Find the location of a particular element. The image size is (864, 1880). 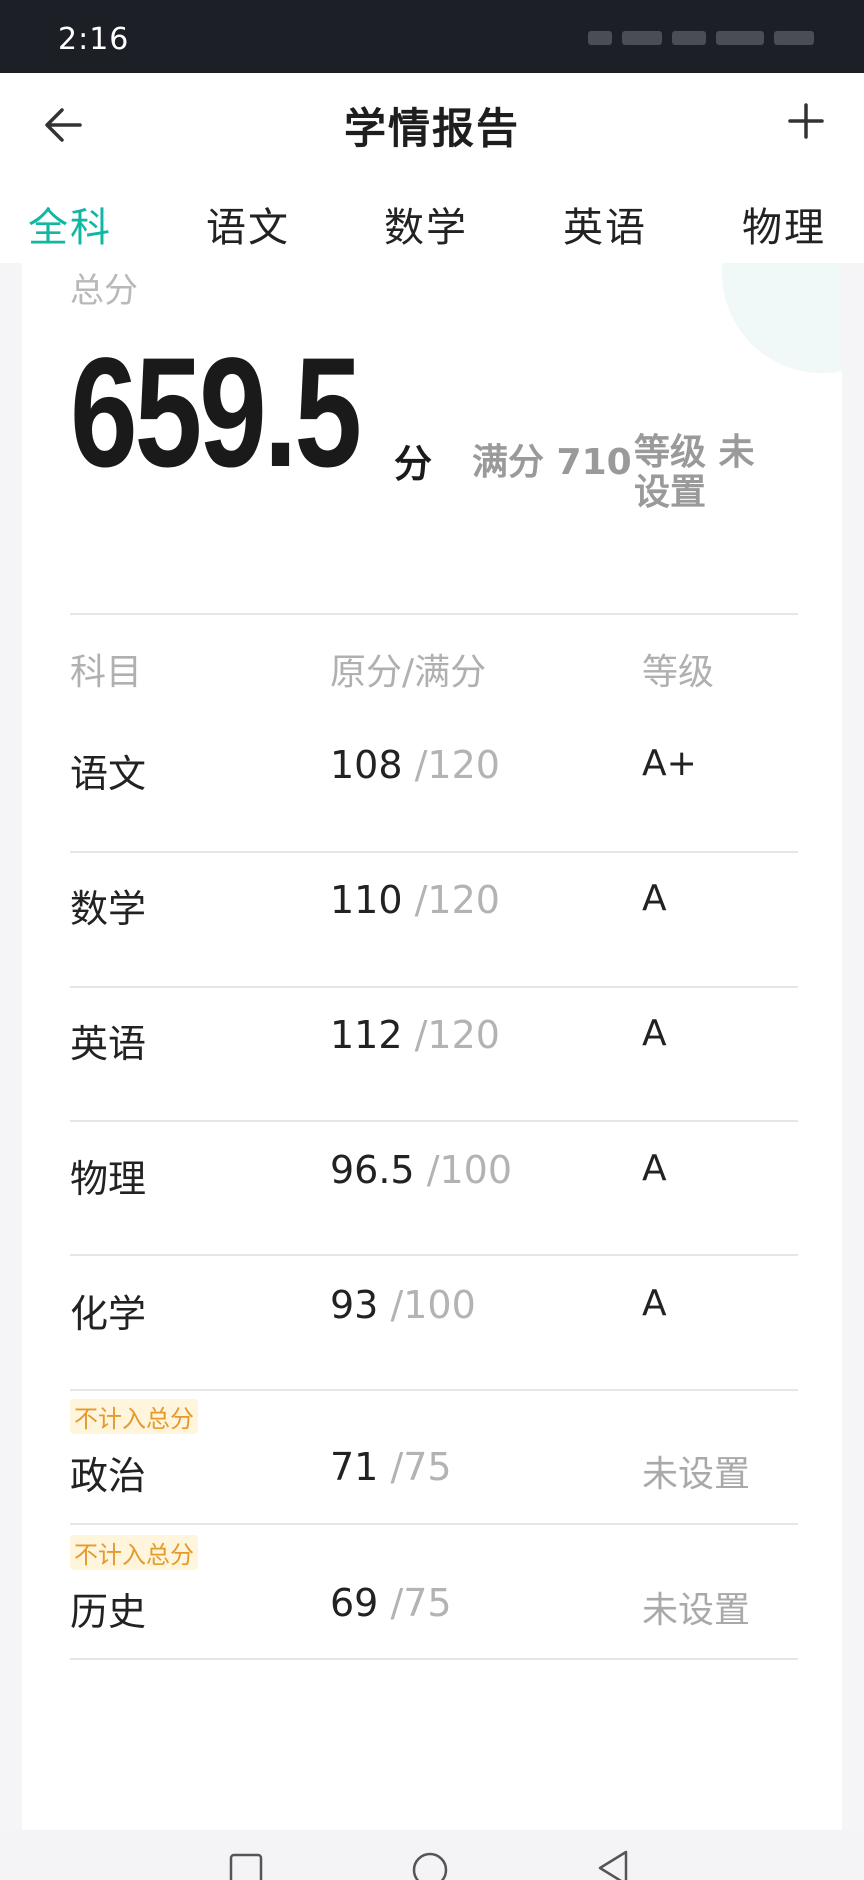

nav-bar: 学情报告 is located at coordinates (432, 123).